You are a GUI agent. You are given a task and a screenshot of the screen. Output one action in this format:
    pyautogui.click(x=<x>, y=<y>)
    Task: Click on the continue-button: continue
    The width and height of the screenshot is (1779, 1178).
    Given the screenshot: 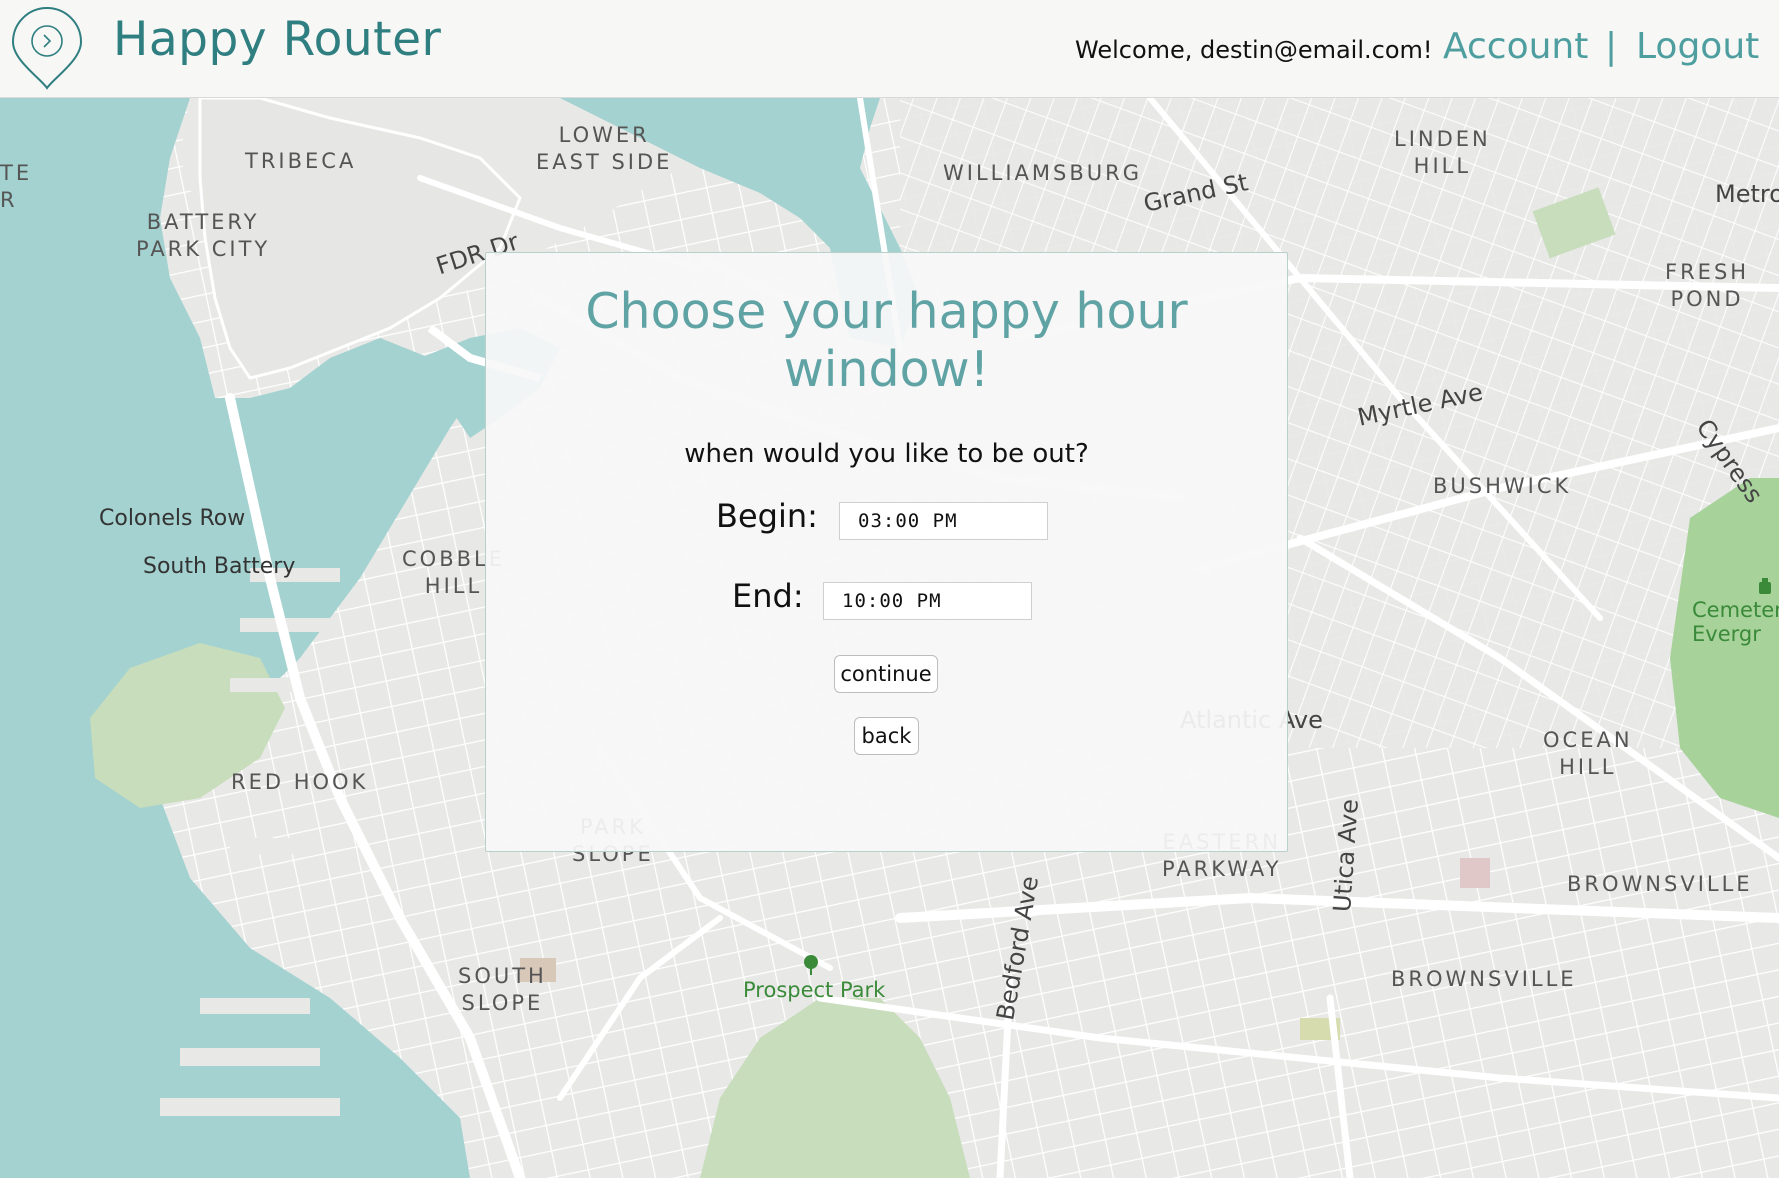 What is the action you would take?
    pyautogui.click(x=886, y=674)
    